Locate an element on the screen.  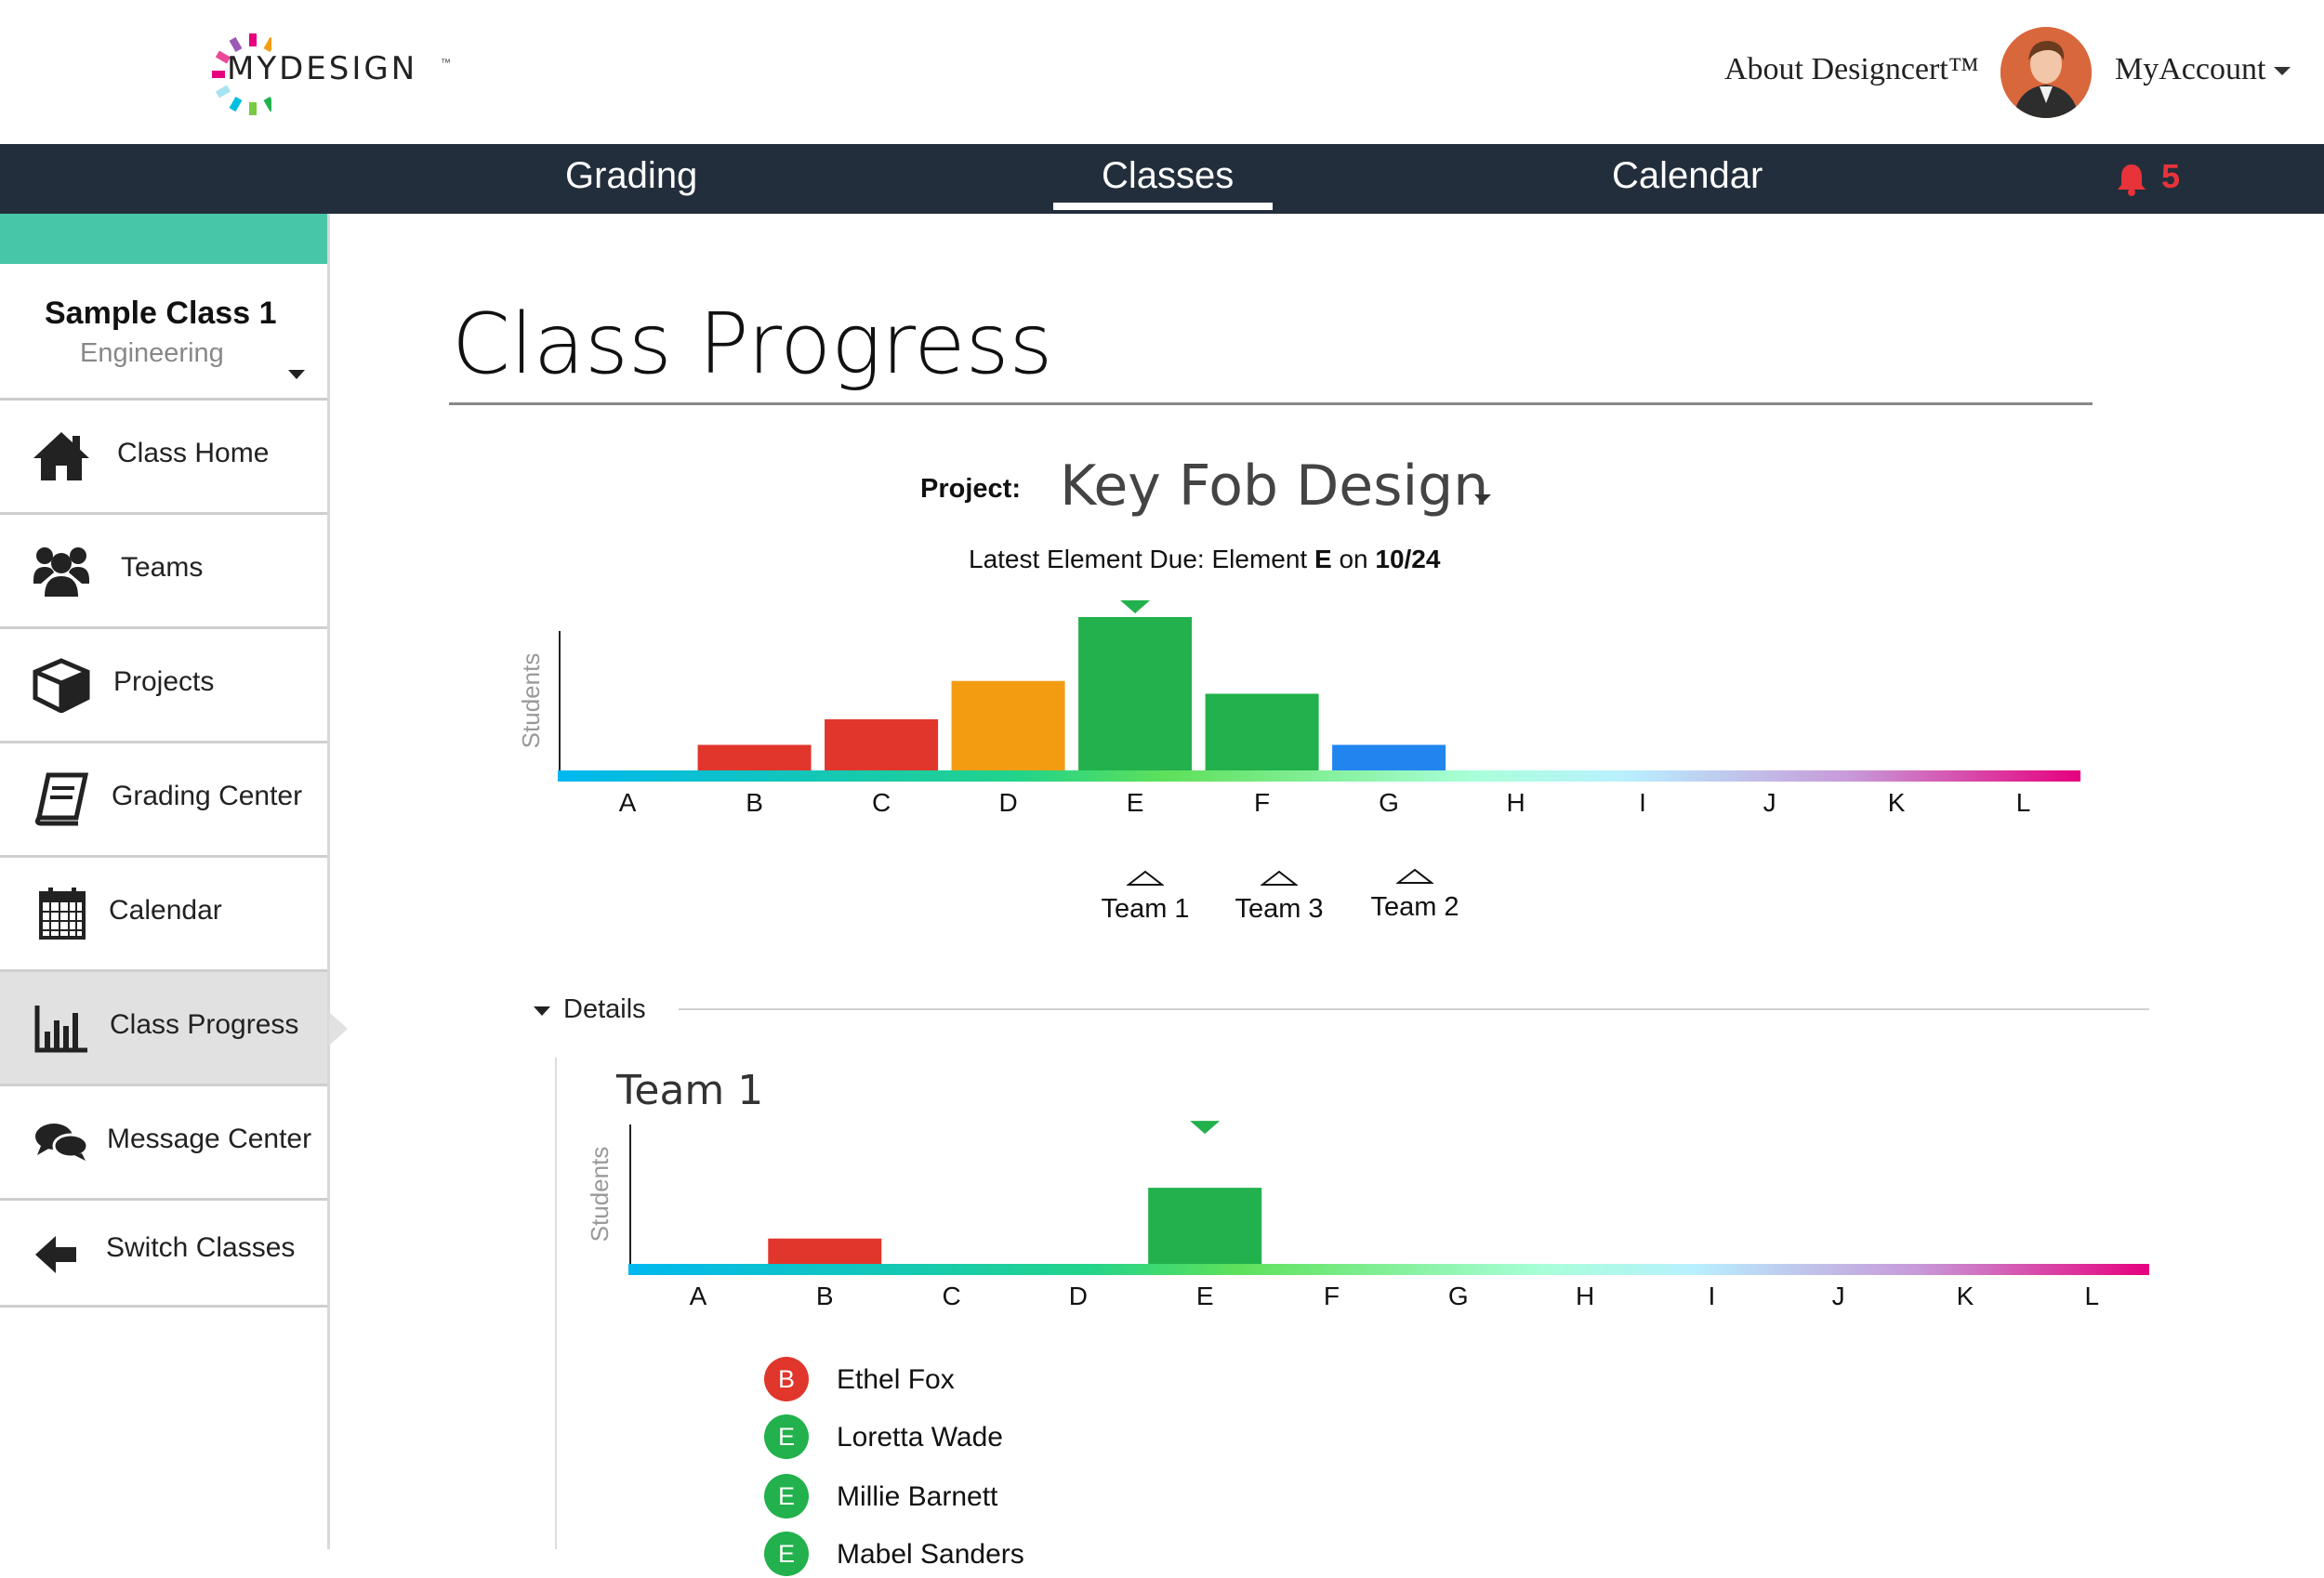
class-selector: Sample Class 1 Engineering is located at coordinates (163, 332).